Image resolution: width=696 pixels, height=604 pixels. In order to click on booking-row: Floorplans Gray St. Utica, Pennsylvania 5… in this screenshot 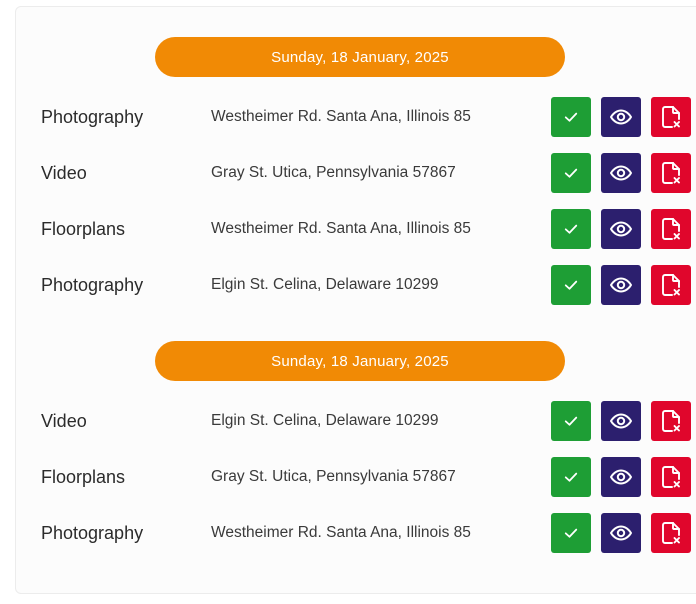, I will do `click(356, 477)`.